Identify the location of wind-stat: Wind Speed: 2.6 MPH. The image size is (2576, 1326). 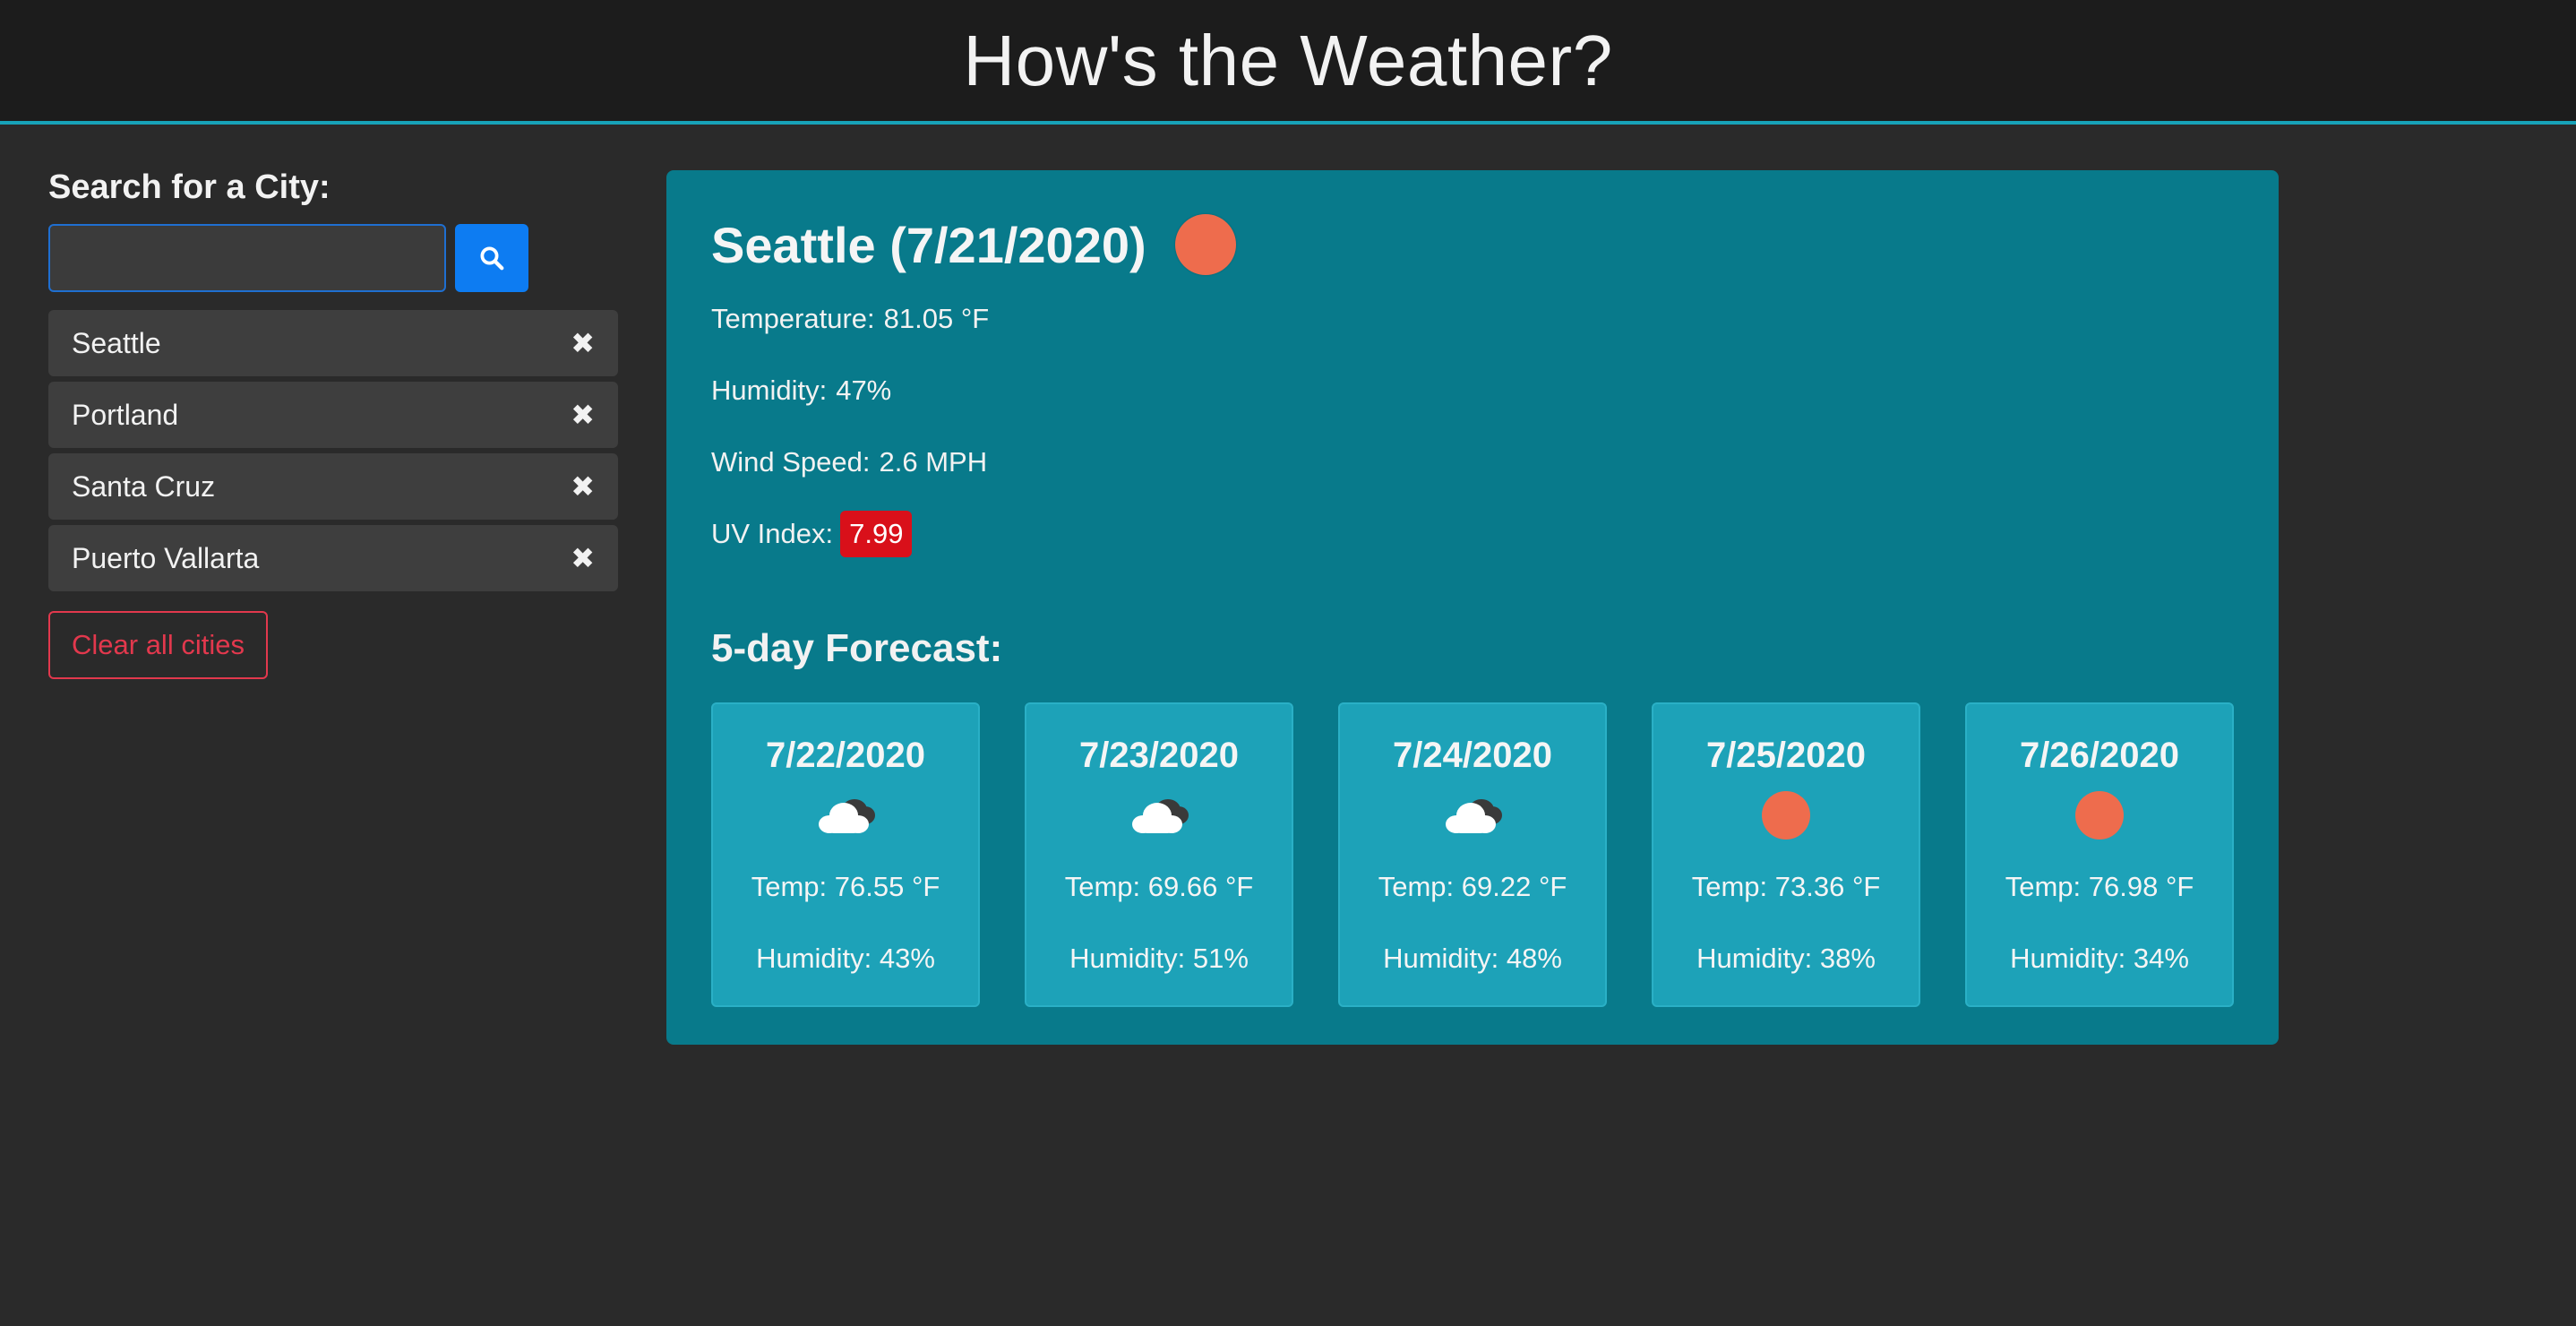
(1472, 475).